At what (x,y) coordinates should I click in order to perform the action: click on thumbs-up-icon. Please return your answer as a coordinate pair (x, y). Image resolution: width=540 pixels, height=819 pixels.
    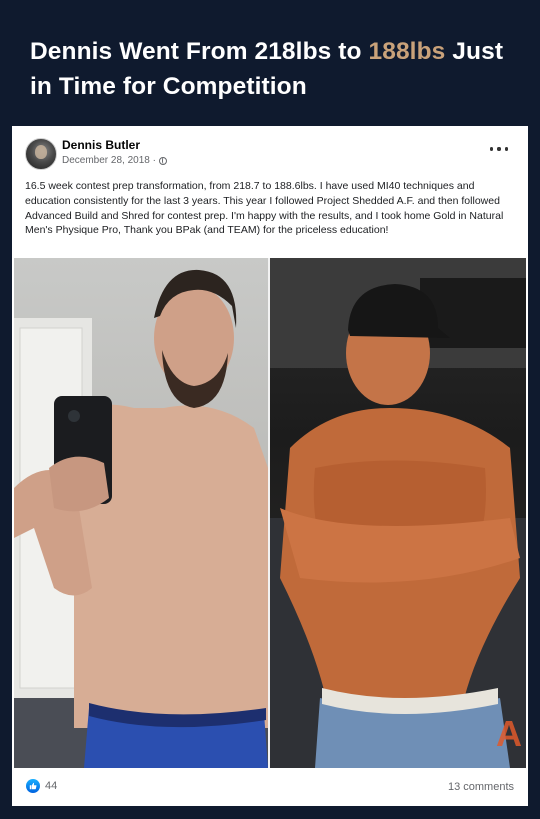
    Looking at the image, I should click on (33, 786).